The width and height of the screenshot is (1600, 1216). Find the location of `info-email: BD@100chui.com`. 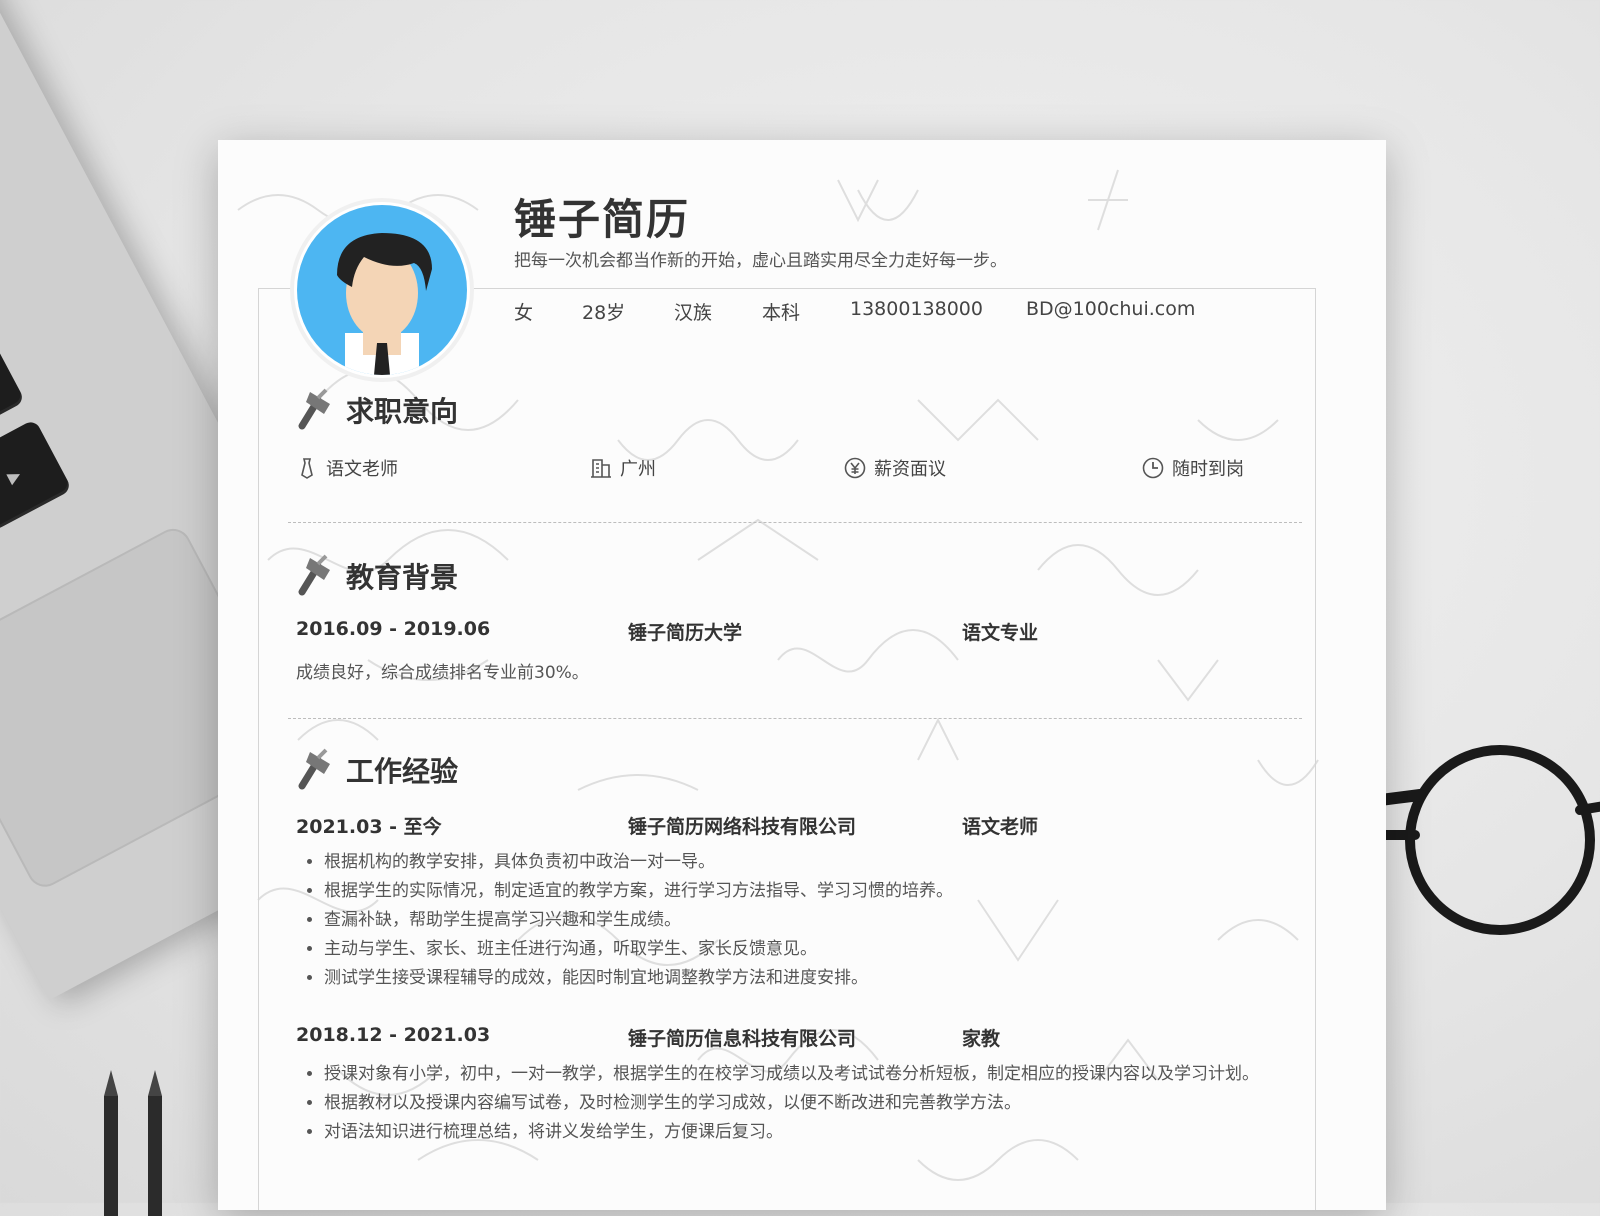

info-email: BD@100chui.com is located at coordinates (1111, 309).